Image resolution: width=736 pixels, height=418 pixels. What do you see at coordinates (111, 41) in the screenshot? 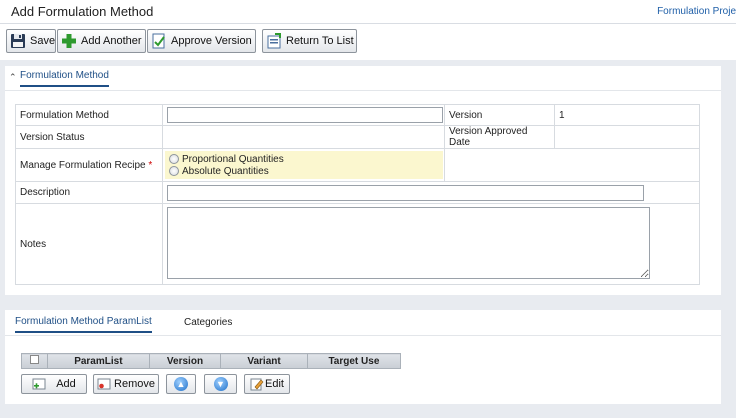
I see `add-another-label: Add Another` at bounding box center [111, 41].